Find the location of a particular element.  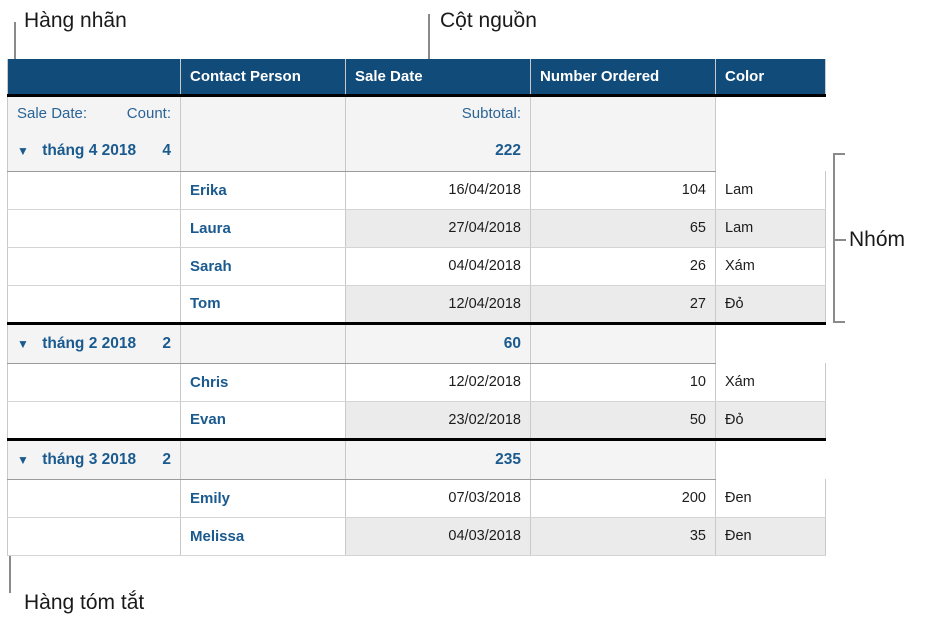

summary-row-group-title: tháng 3 2018 is located at coordinates (89, 459).